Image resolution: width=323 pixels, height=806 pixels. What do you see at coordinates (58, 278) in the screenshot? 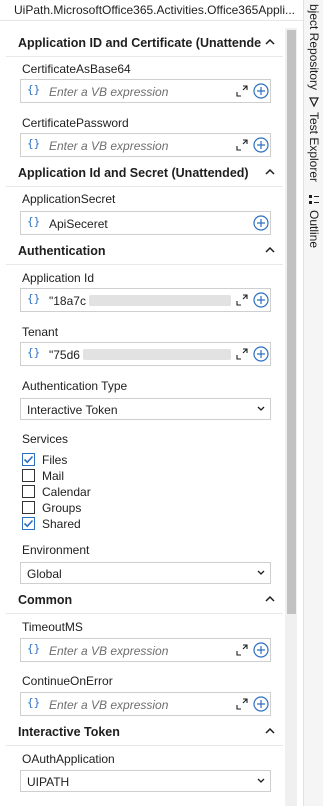
I see `prop-label-application-id: Application Id` at bounding box center [58, 278].